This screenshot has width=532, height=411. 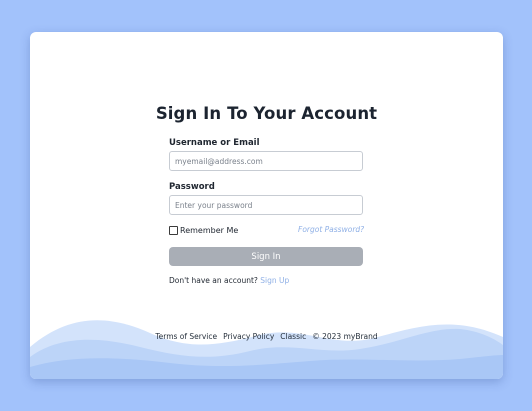 I want to click on sign-in-button: Sign In, so click(x=266, y=256).